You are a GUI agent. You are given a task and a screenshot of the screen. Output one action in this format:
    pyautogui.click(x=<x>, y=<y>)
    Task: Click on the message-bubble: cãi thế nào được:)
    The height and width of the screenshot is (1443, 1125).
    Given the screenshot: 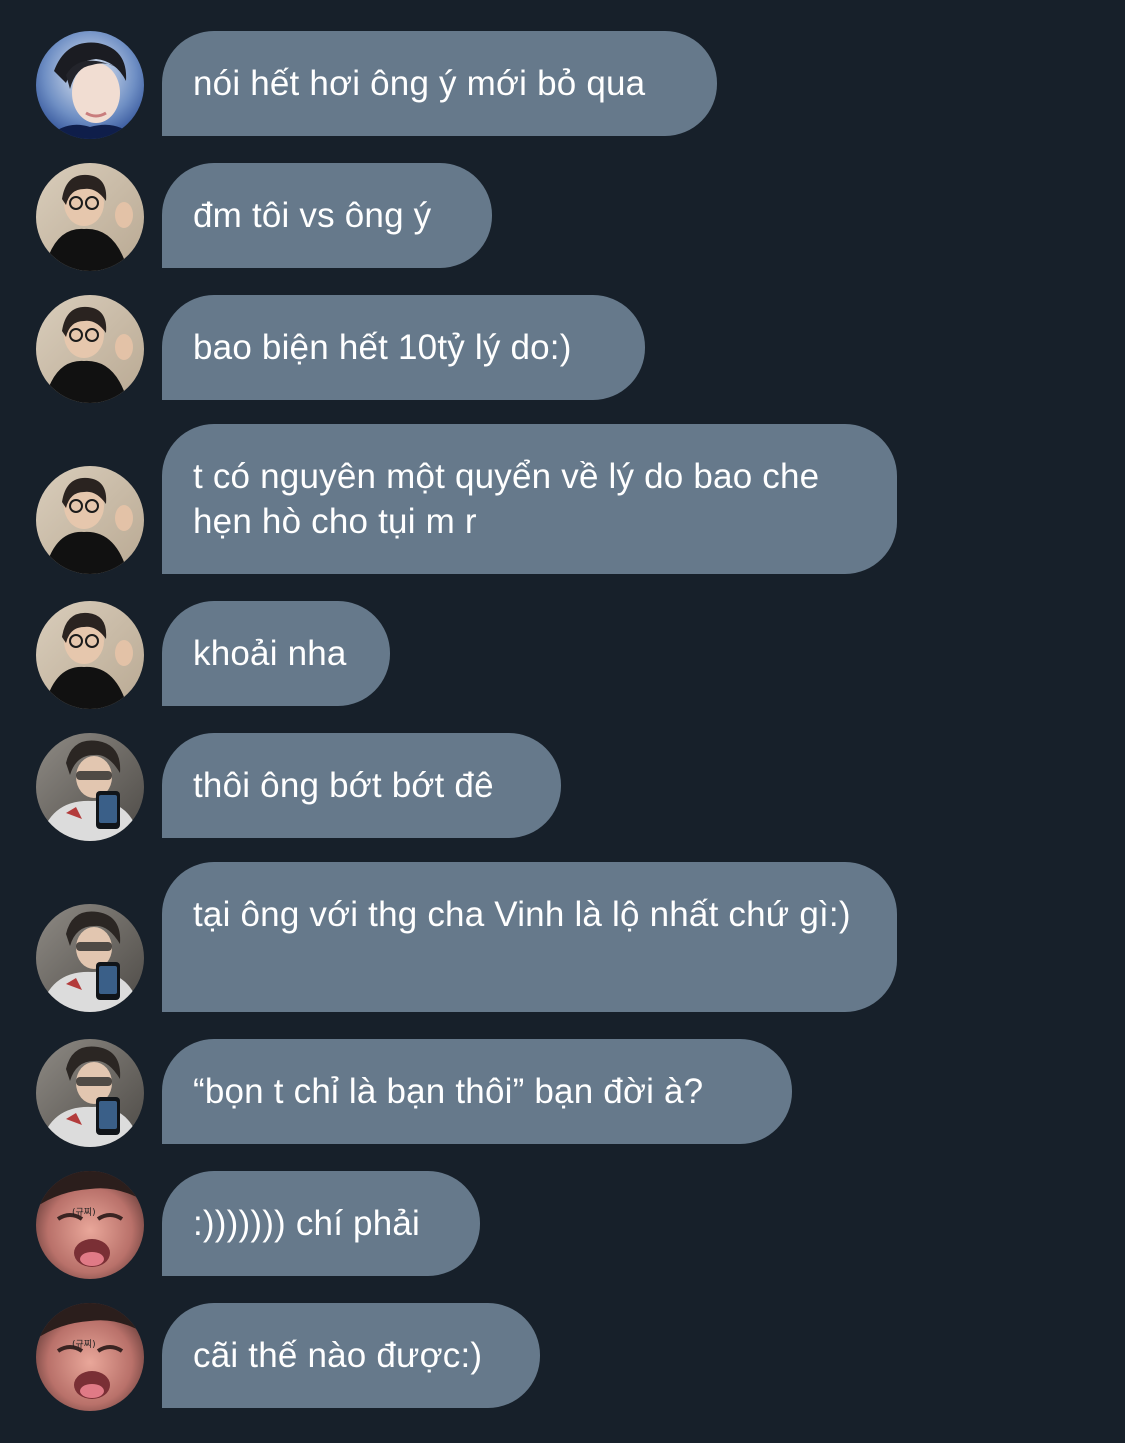 What is the action you would take?
    pyautogui.click(x=351, y=1355)
    